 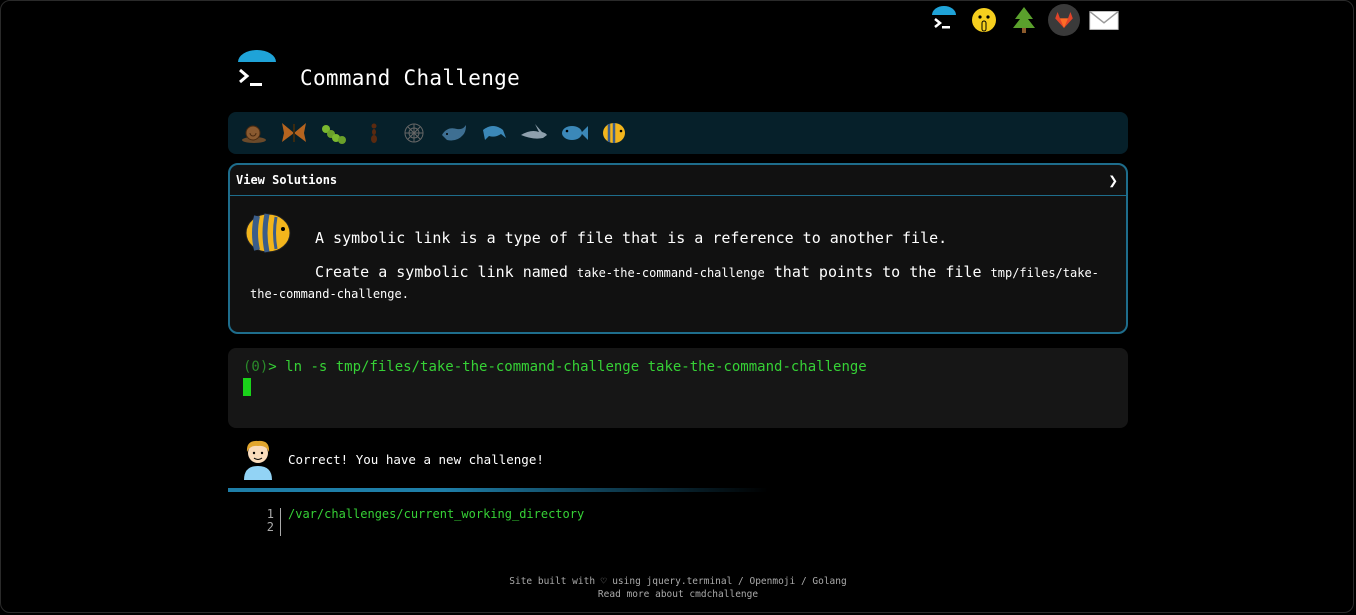 I want to click on top-nav-icons, so click(x=1024, y=20).